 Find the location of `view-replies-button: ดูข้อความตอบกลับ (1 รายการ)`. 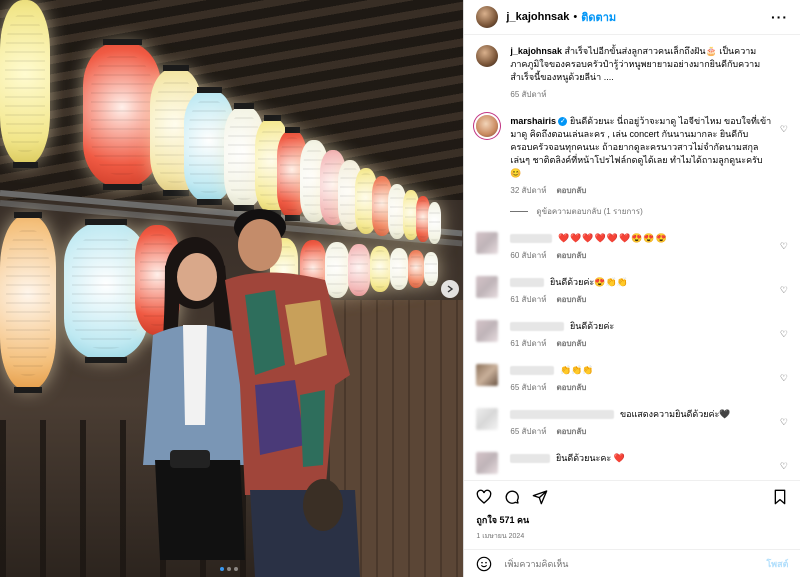

view-replies-button: ดูข้อความตอบกลับ (1 รายการ) is located at coordinates (649, 211).